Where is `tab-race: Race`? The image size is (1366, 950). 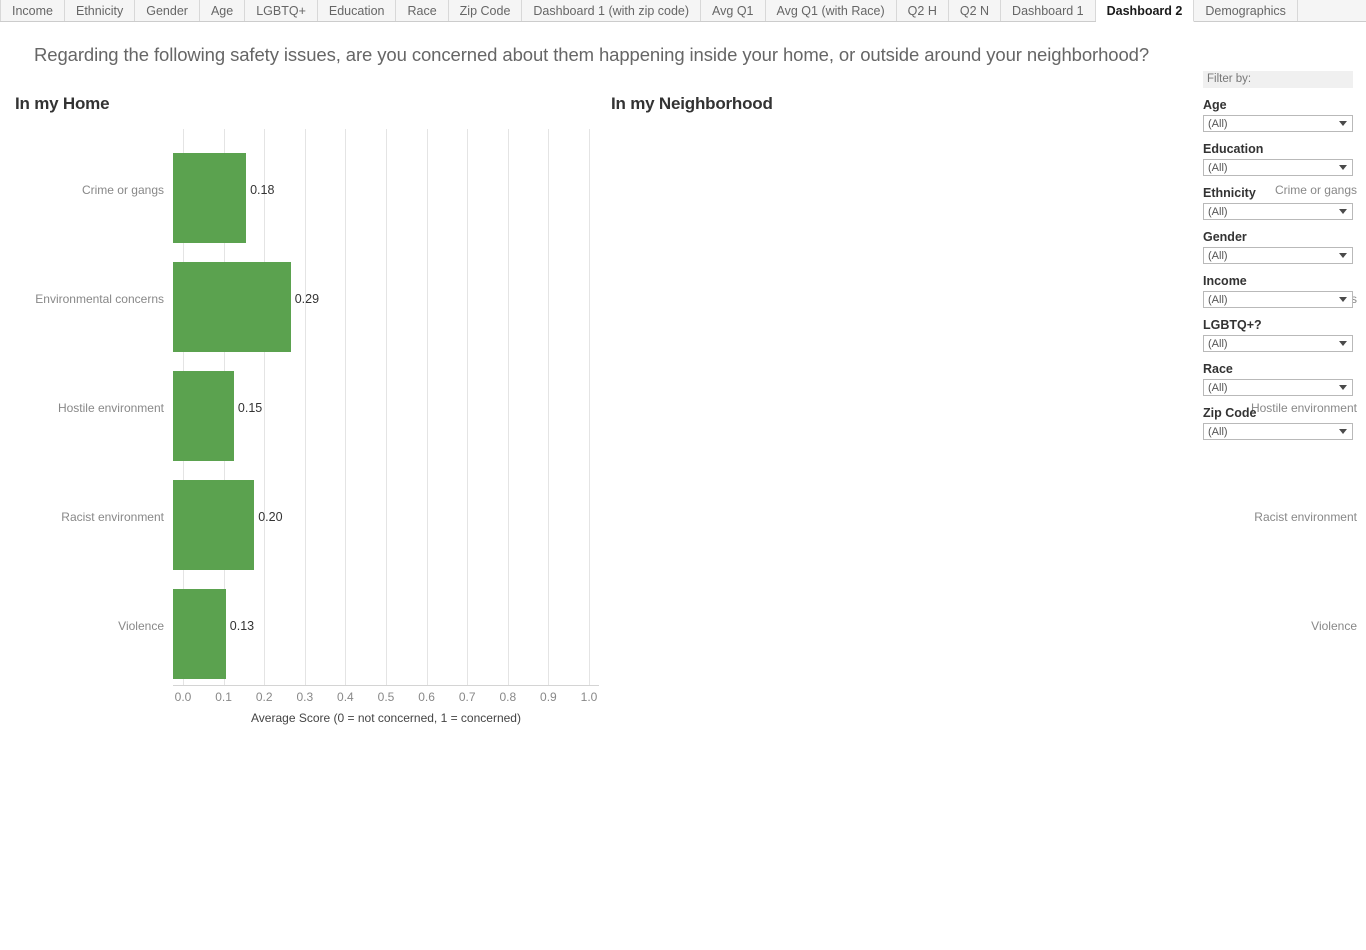
tab-race: Race is located at coordinates (422, 10).